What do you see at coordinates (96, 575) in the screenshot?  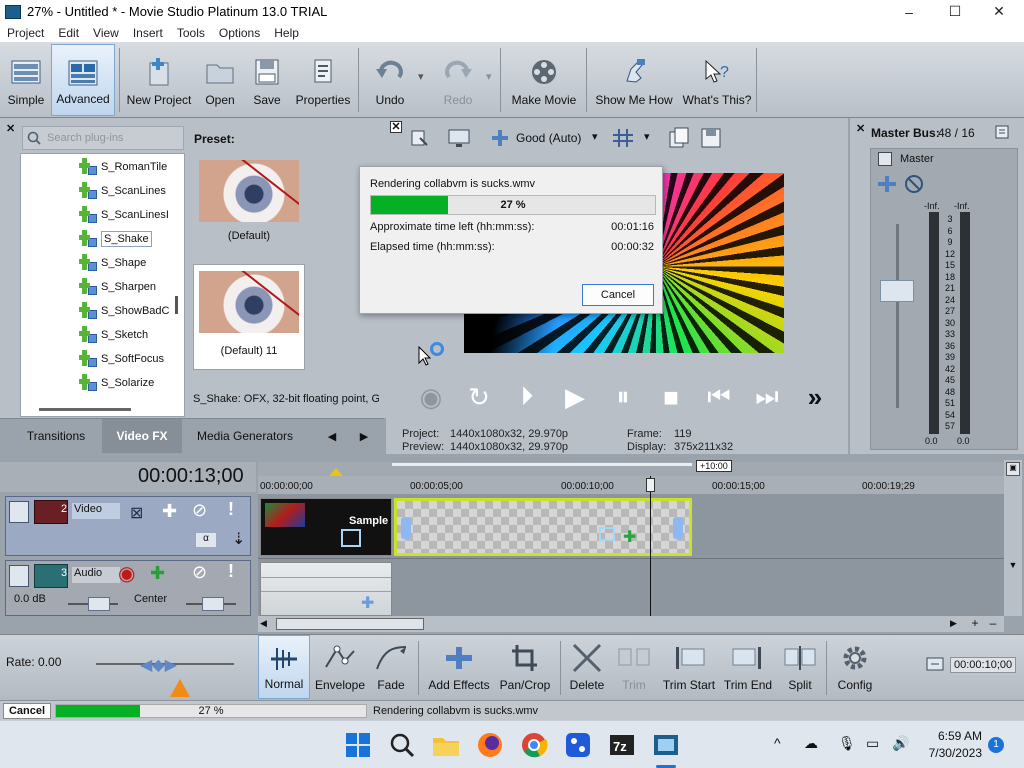 I see `track-name: Audio` at bounding box center [96, 575].